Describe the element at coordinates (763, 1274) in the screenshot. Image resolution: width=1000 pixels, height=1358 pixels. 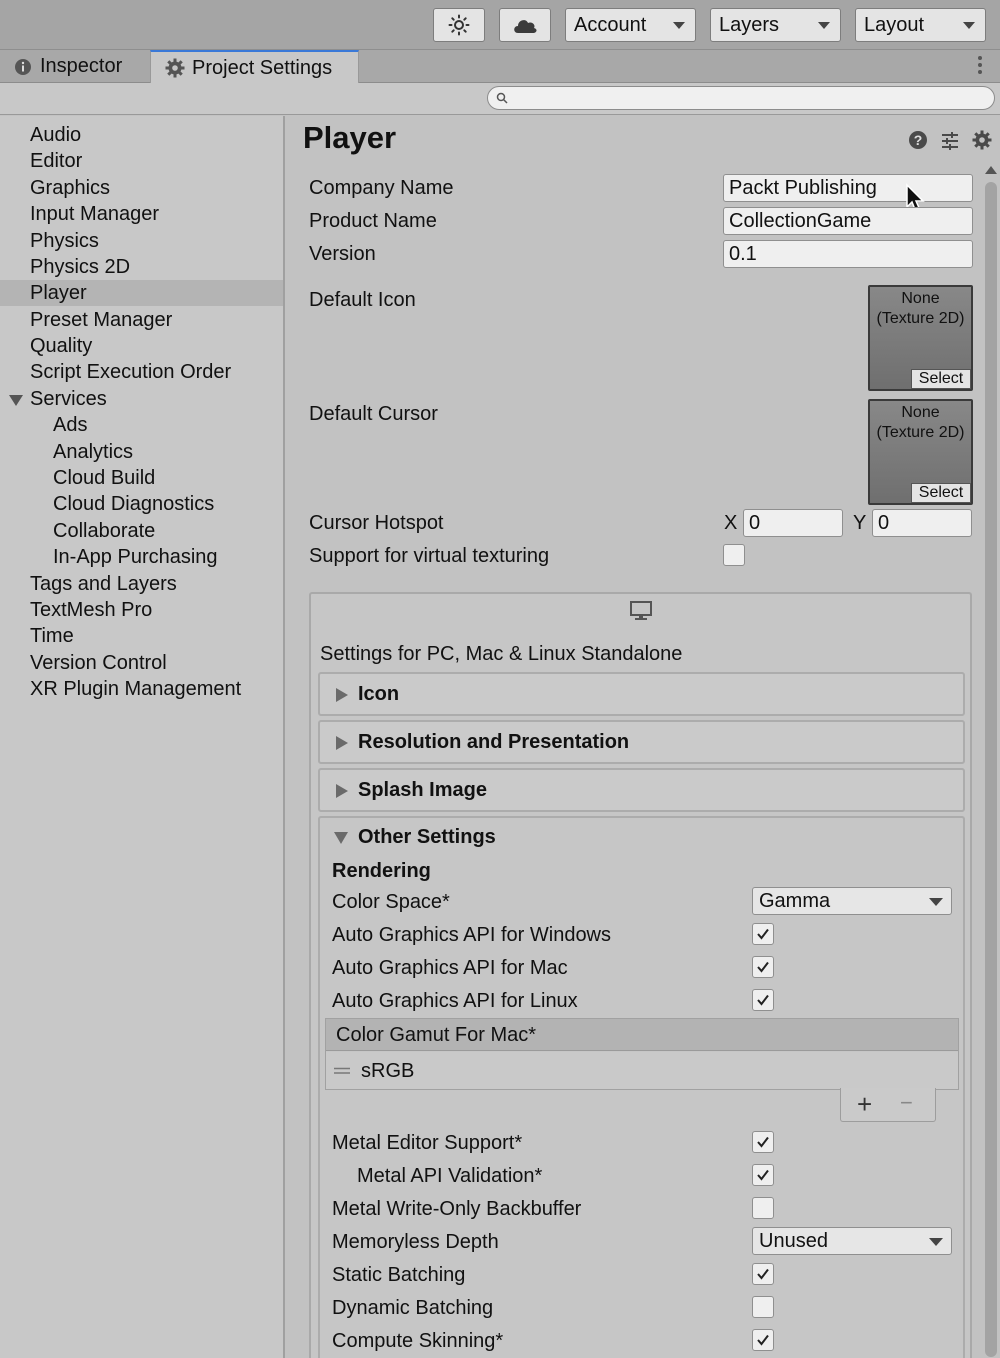
I see `static-batching-checkbox` at that location.